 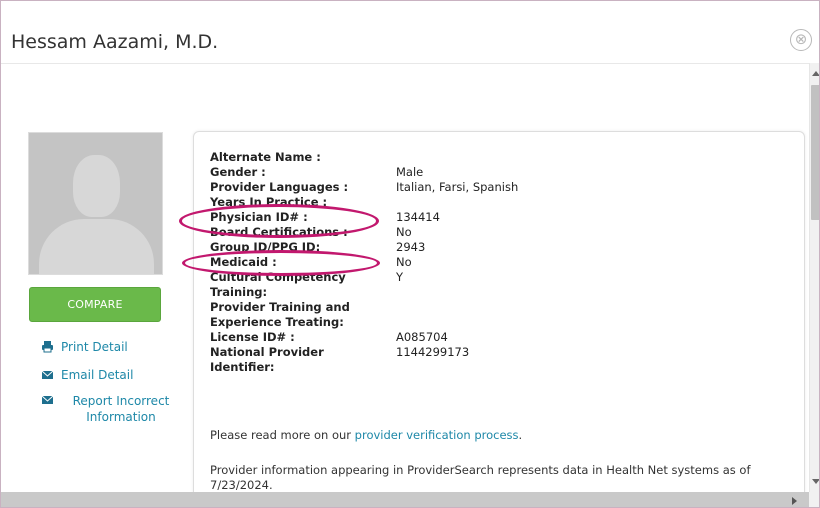 I want to click on detail-value: 1144299173, so click(x=433, y=352).